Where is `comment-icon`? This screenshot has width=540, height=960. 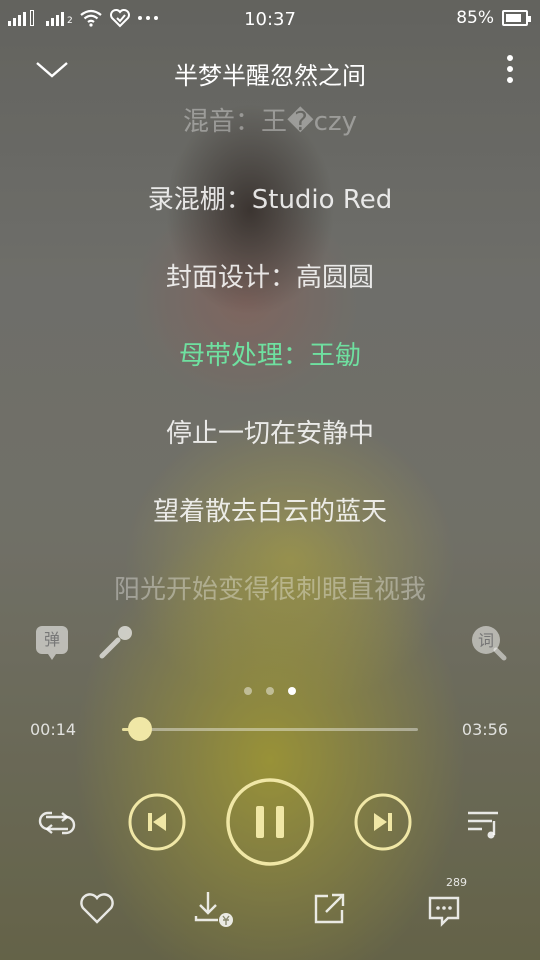
comment-icon is located at coordinates (444, 911).